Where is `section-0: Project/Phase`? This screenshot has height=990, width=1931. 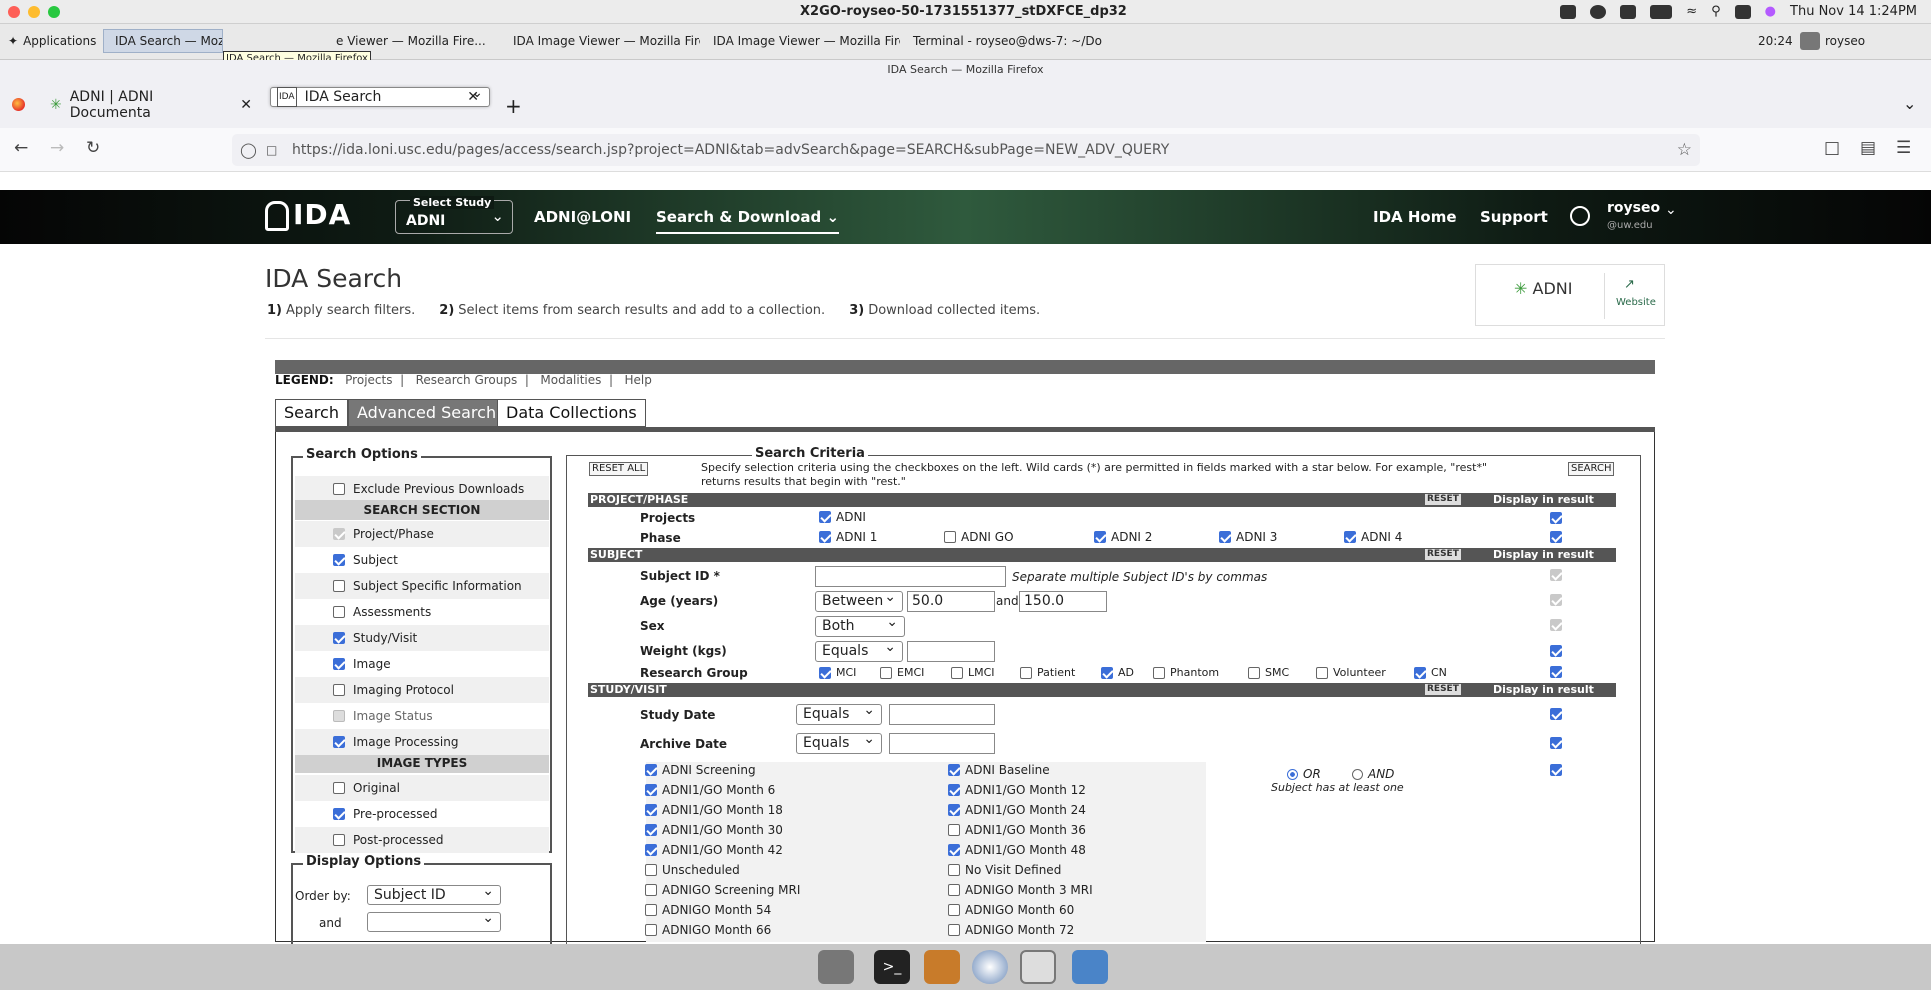
section-0: Project/Phase is located at coordinates (422, 534).